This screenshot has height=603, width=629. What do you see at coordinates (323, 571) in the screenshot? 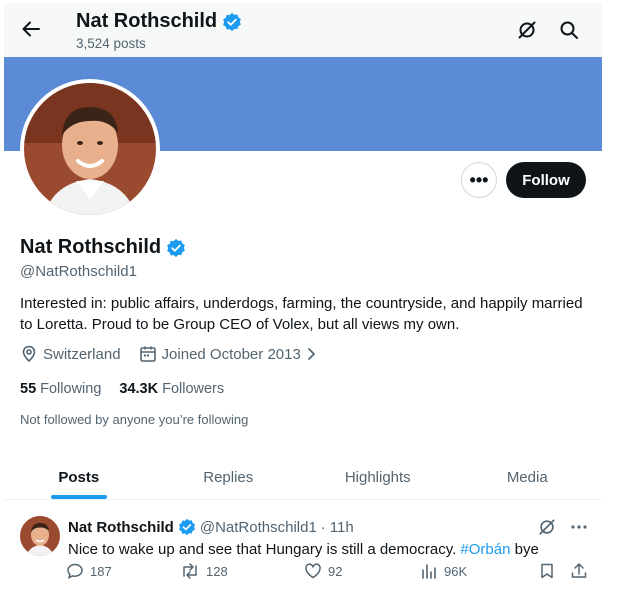
I see `like-button: 92` at bounding box center [323, 571].